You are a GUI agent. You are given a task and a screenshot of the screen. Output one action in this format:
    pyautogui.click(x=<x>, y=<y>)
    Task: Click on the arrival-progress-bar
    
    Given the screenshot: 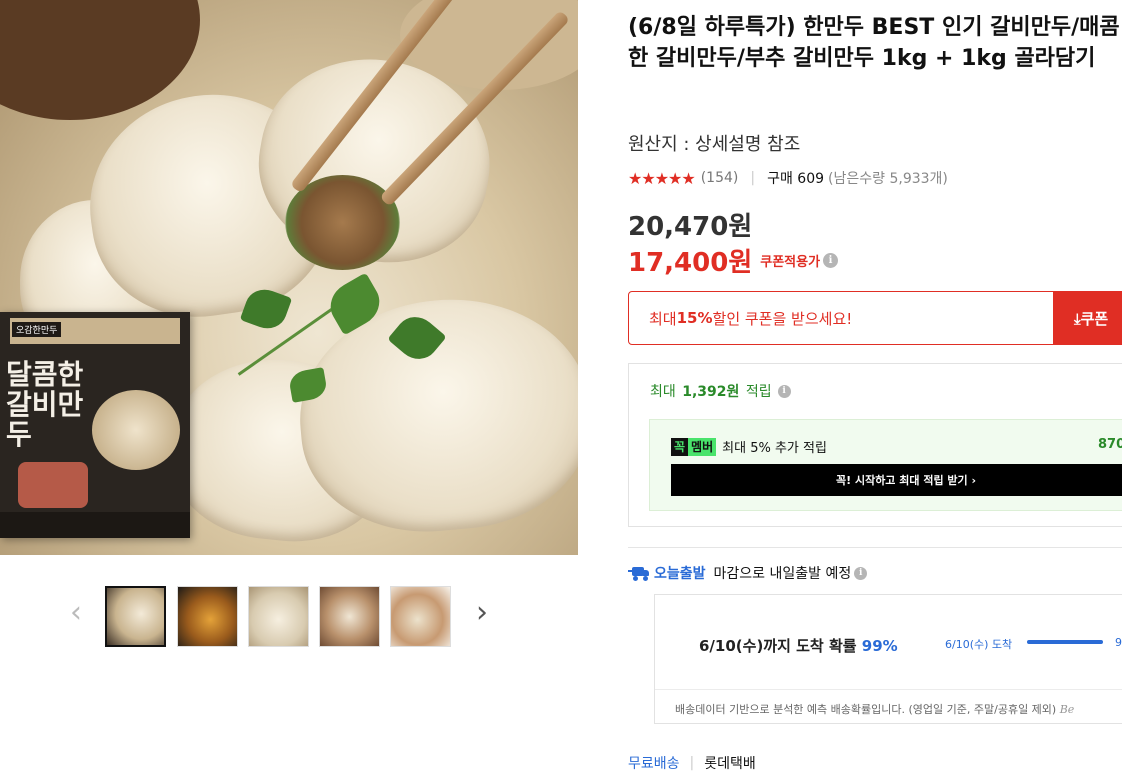 What is the action you would take?
    pyautogui.click(x=1065, y=642)
    